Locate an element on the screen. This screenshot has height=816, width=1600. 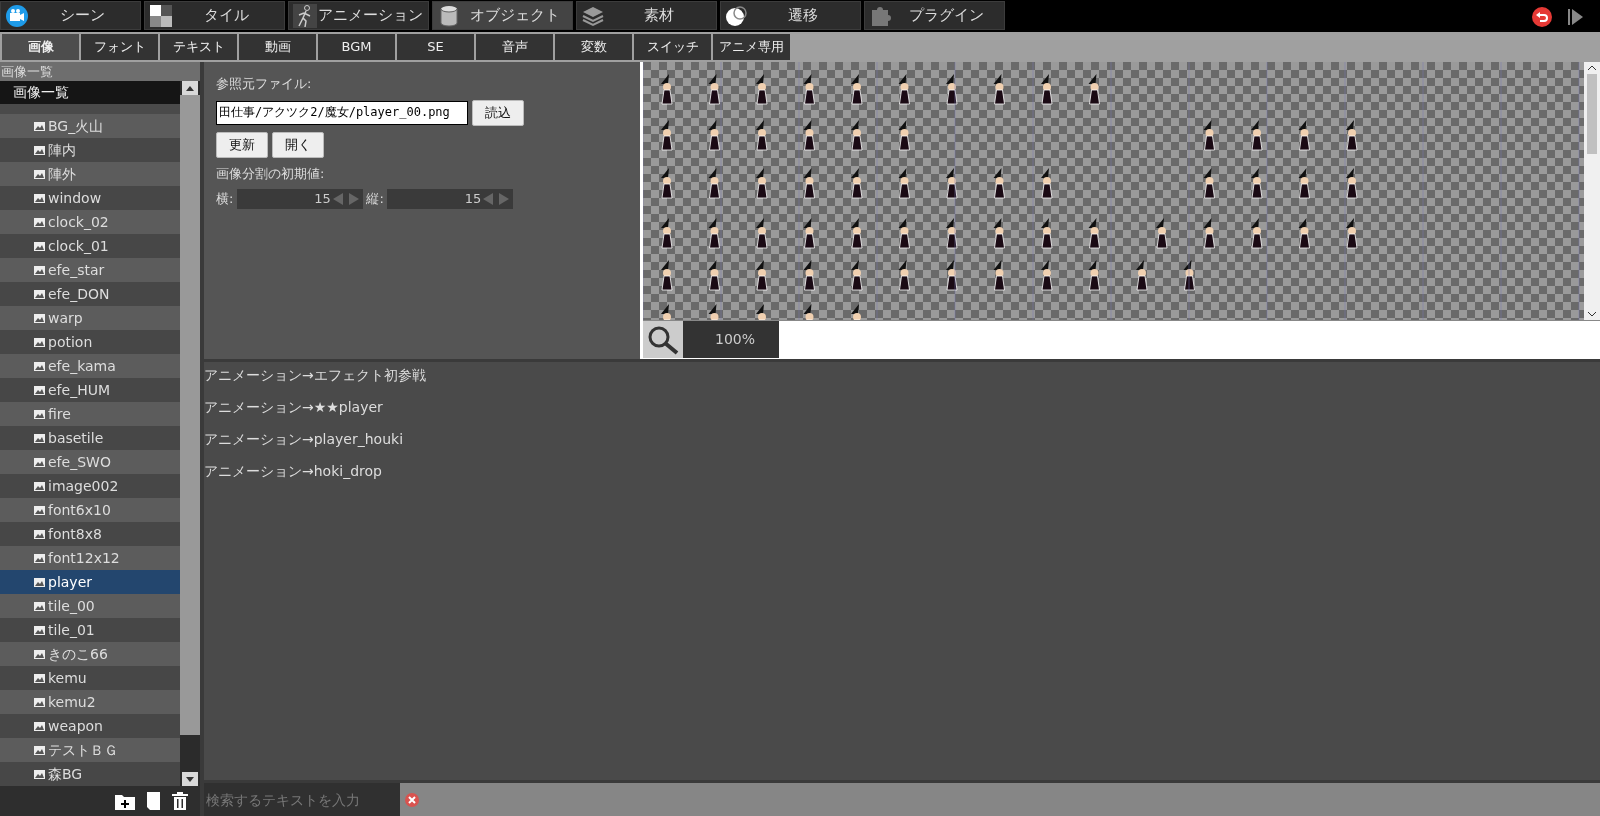
list-item: potion is located at coordinates (90, 342).